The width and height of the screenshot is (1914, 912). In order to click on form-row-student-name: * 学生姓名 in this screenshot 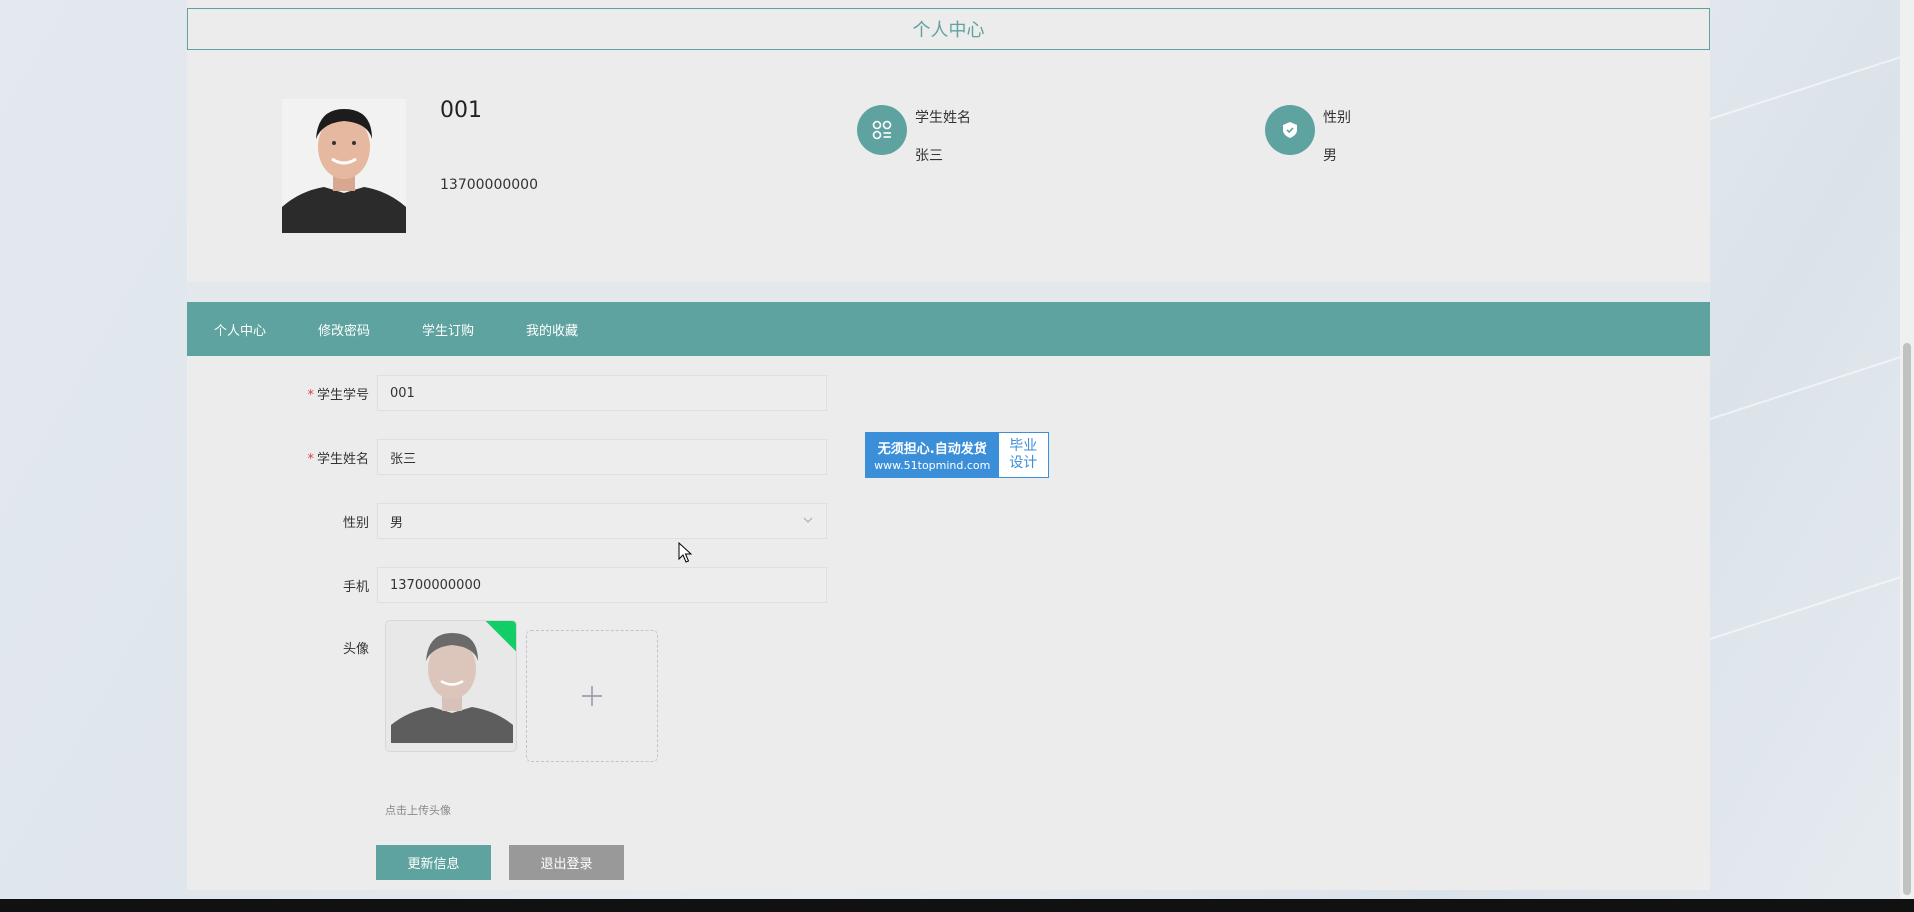, I will do `click(507, 457)`.